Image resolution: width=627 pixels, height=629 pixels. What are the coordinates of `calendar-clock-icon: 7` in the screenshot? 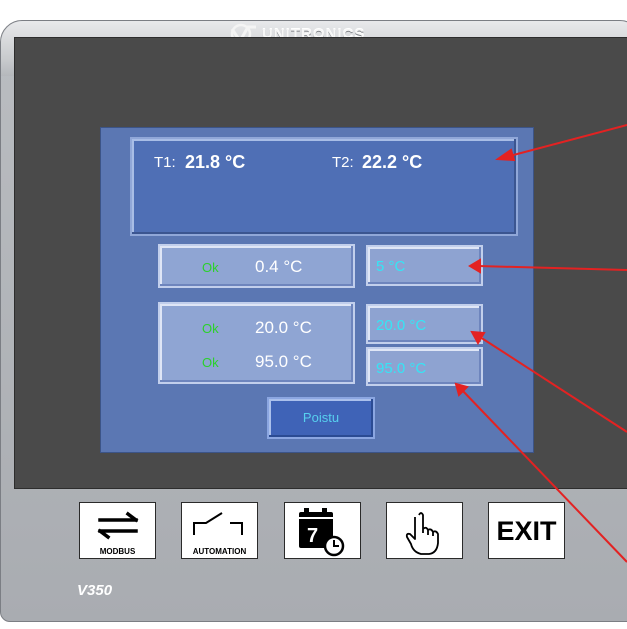 It's located at (322, 532).